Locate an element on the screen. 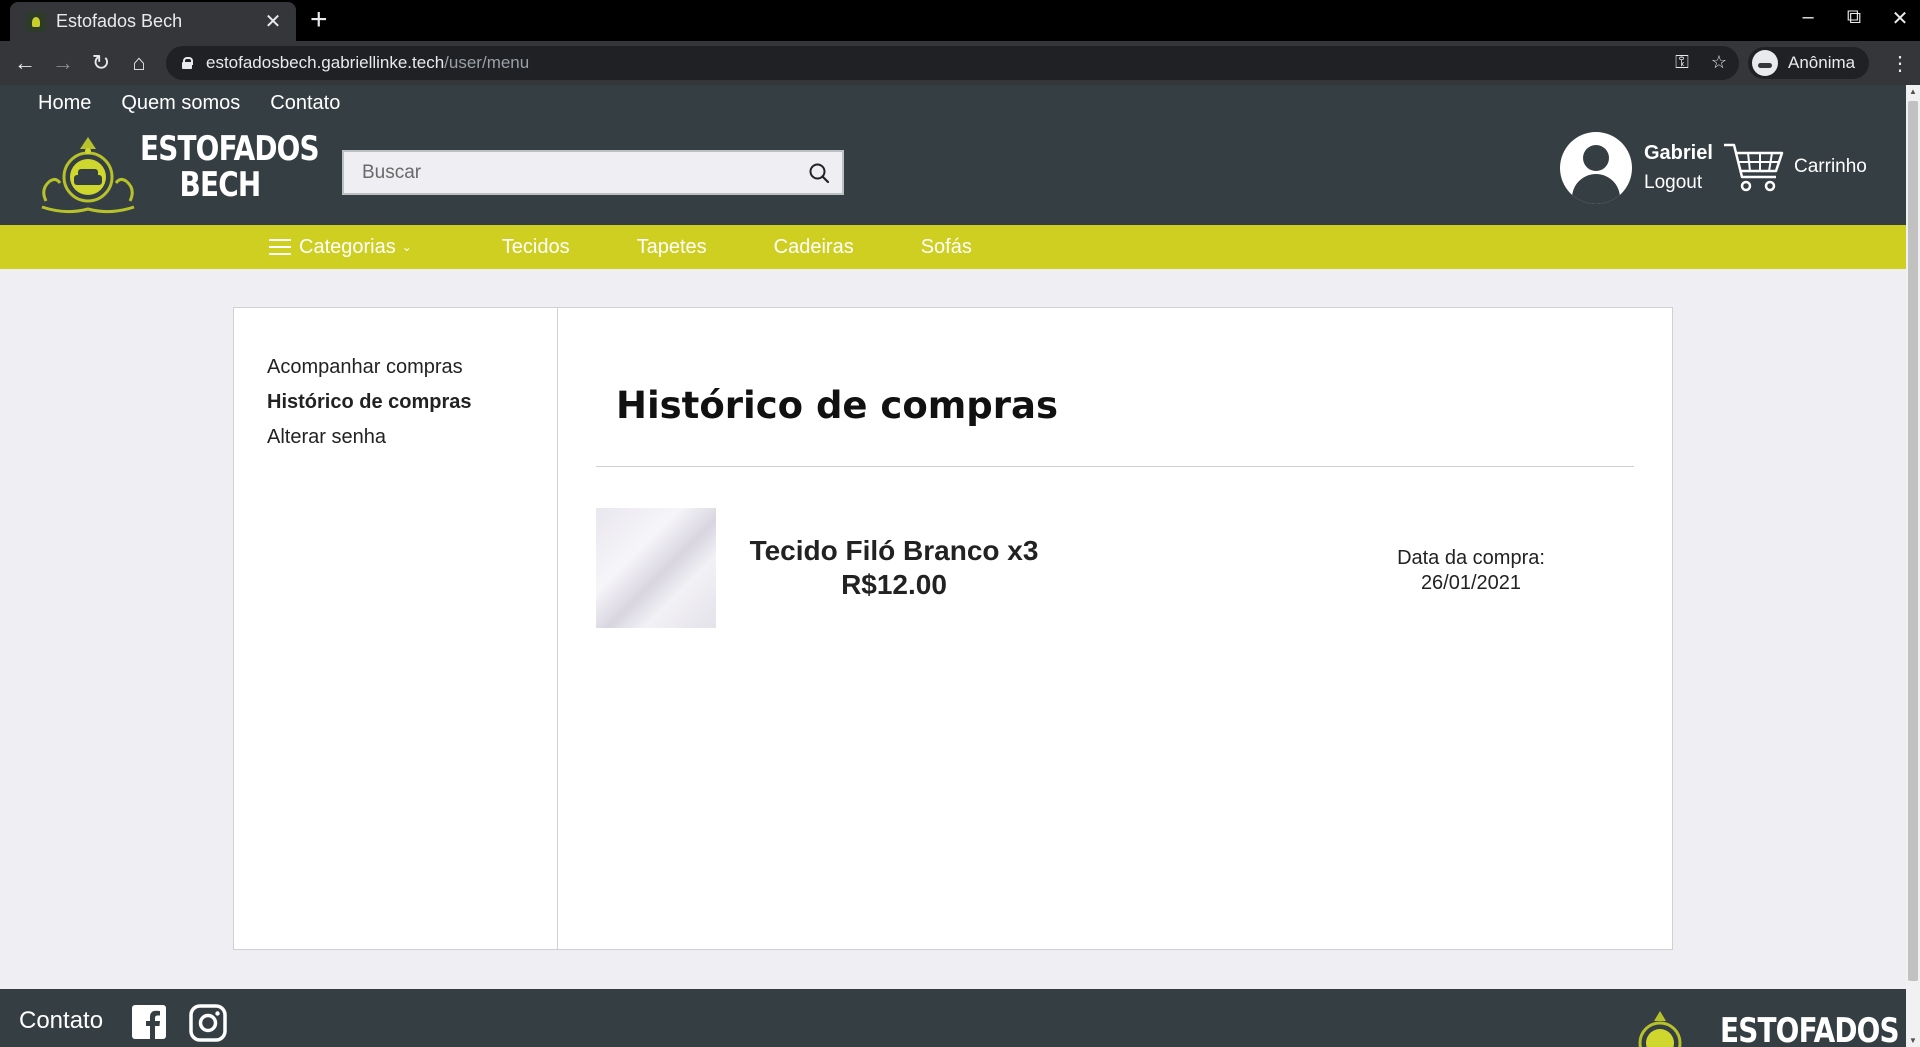 This screenshot has width=1920, height=1047. site-footer: Contato ESTOFADOS is located at coordinates (953, 1018).